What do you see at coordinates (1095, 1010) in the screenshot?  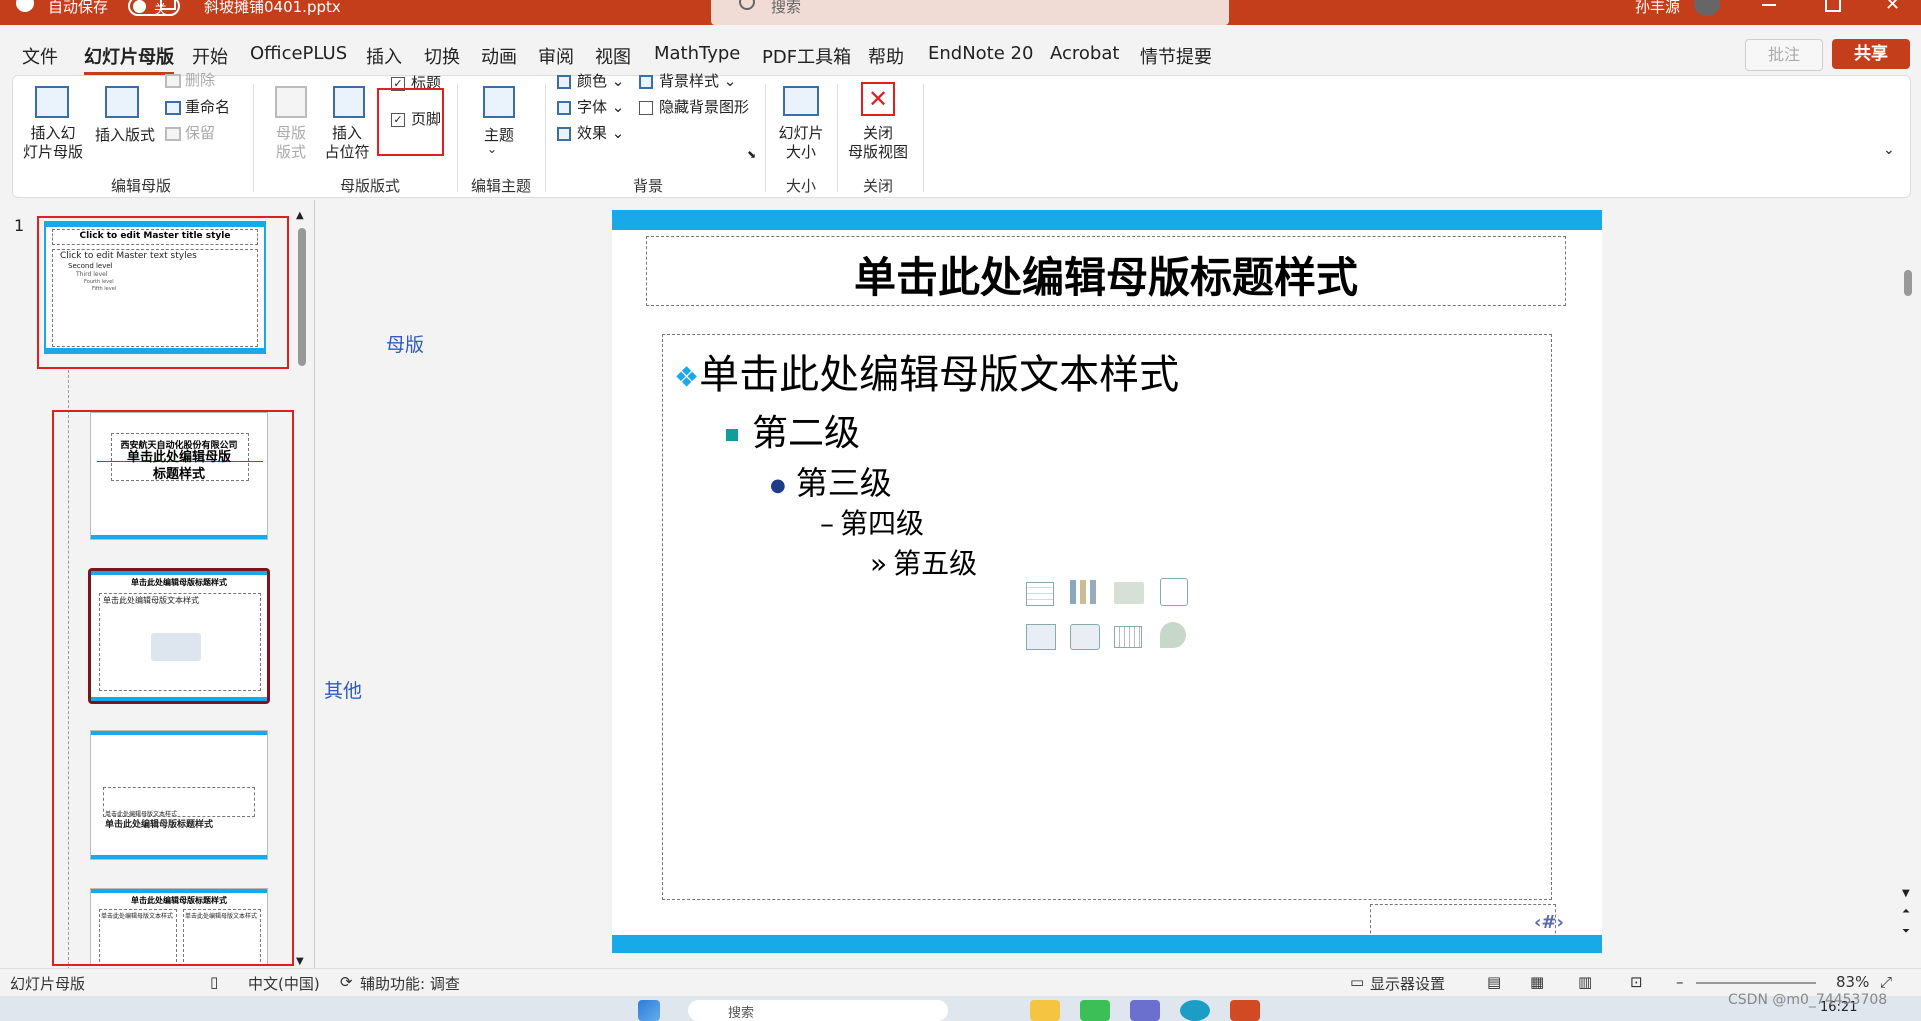 I see `wechat-icon` at bounding box center [1095, 1010].